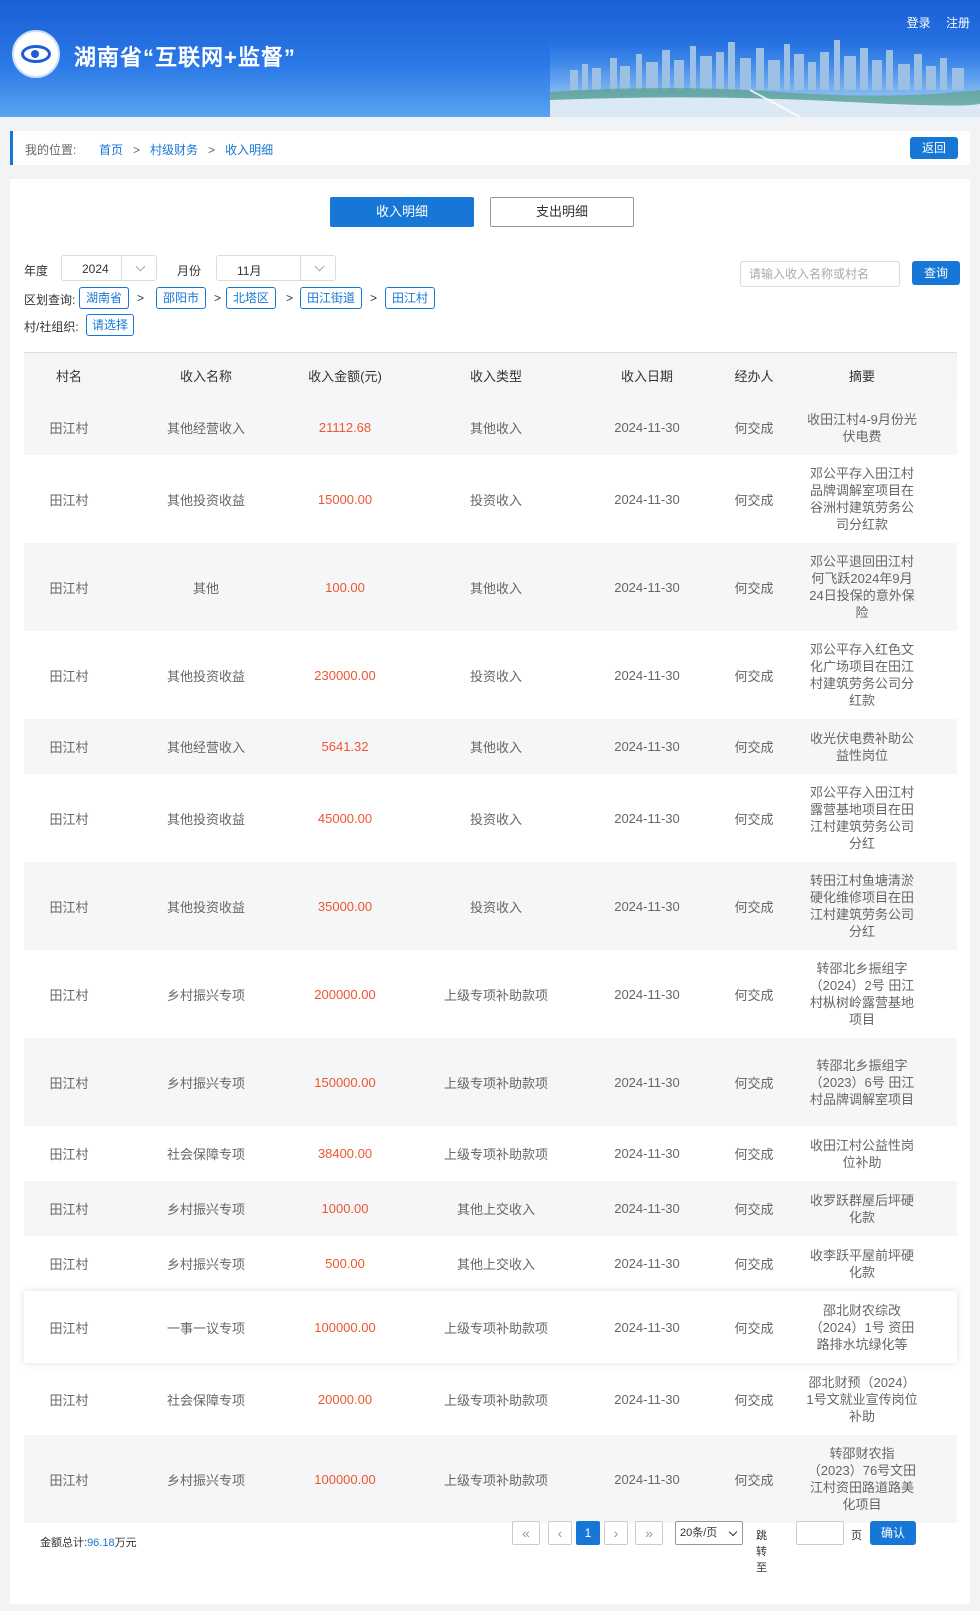  I want to click on region-chip-district: 北塔区, so click(251, 298).